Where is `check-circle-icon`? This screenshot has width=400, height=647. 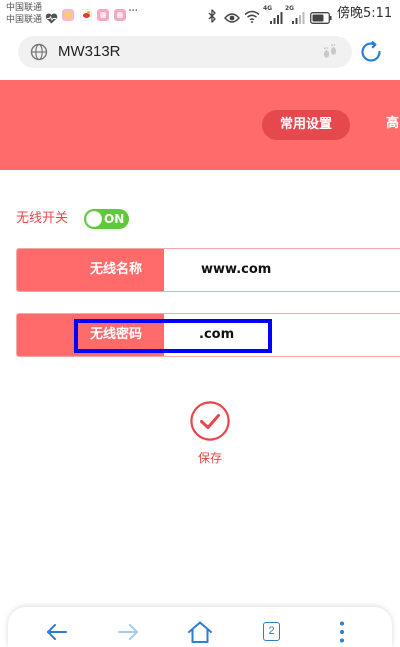 check-circle-icon is located at coordinates (210, 423).